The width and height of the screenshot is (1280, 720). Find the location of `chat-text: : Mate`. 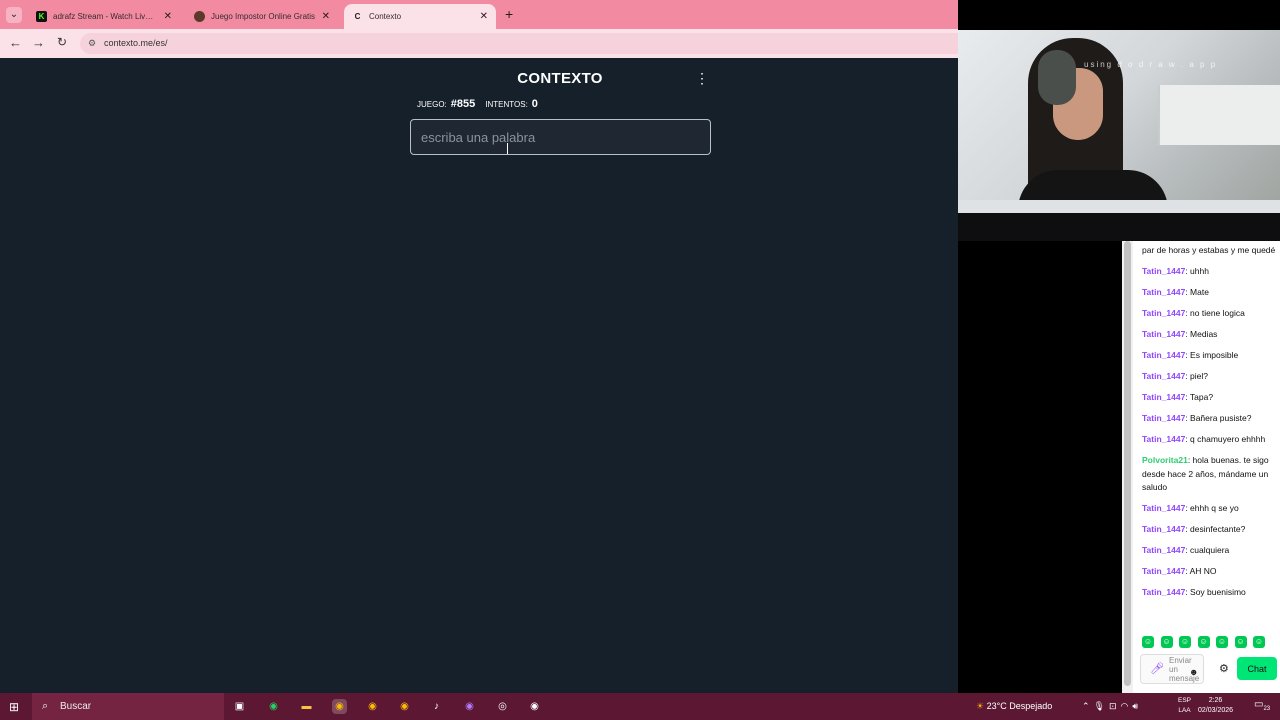

chat-text: : Mate is located at coordinates (1197, 292).